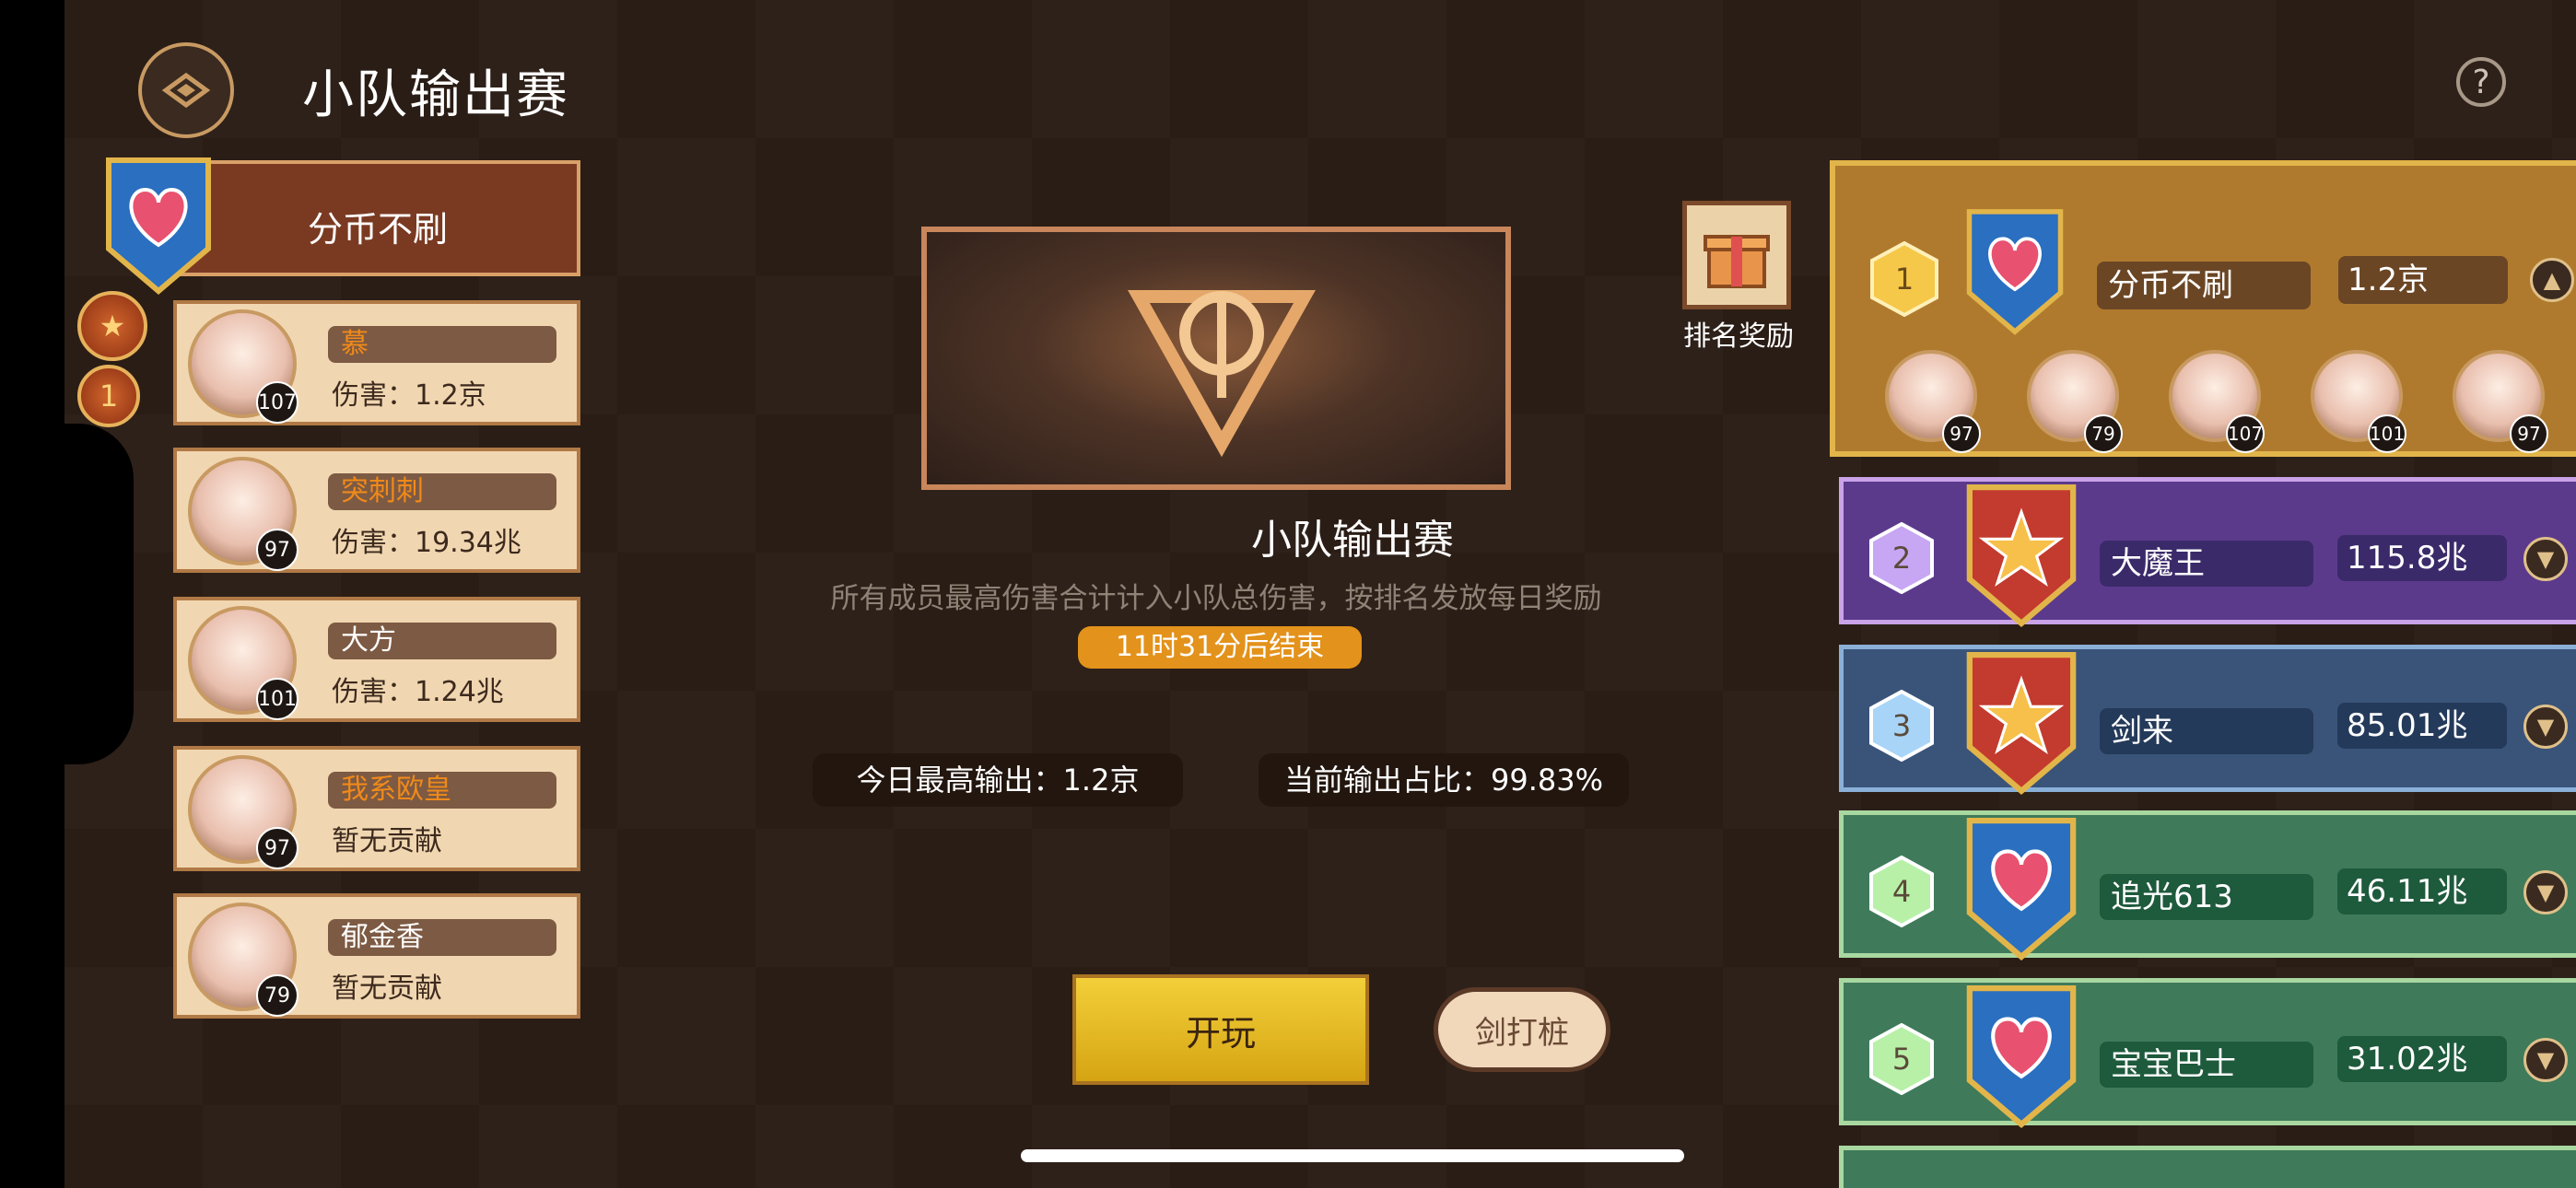 The image size is (2576, 1188). I want to click on rank-member-level: 101, so click(2387, 433).